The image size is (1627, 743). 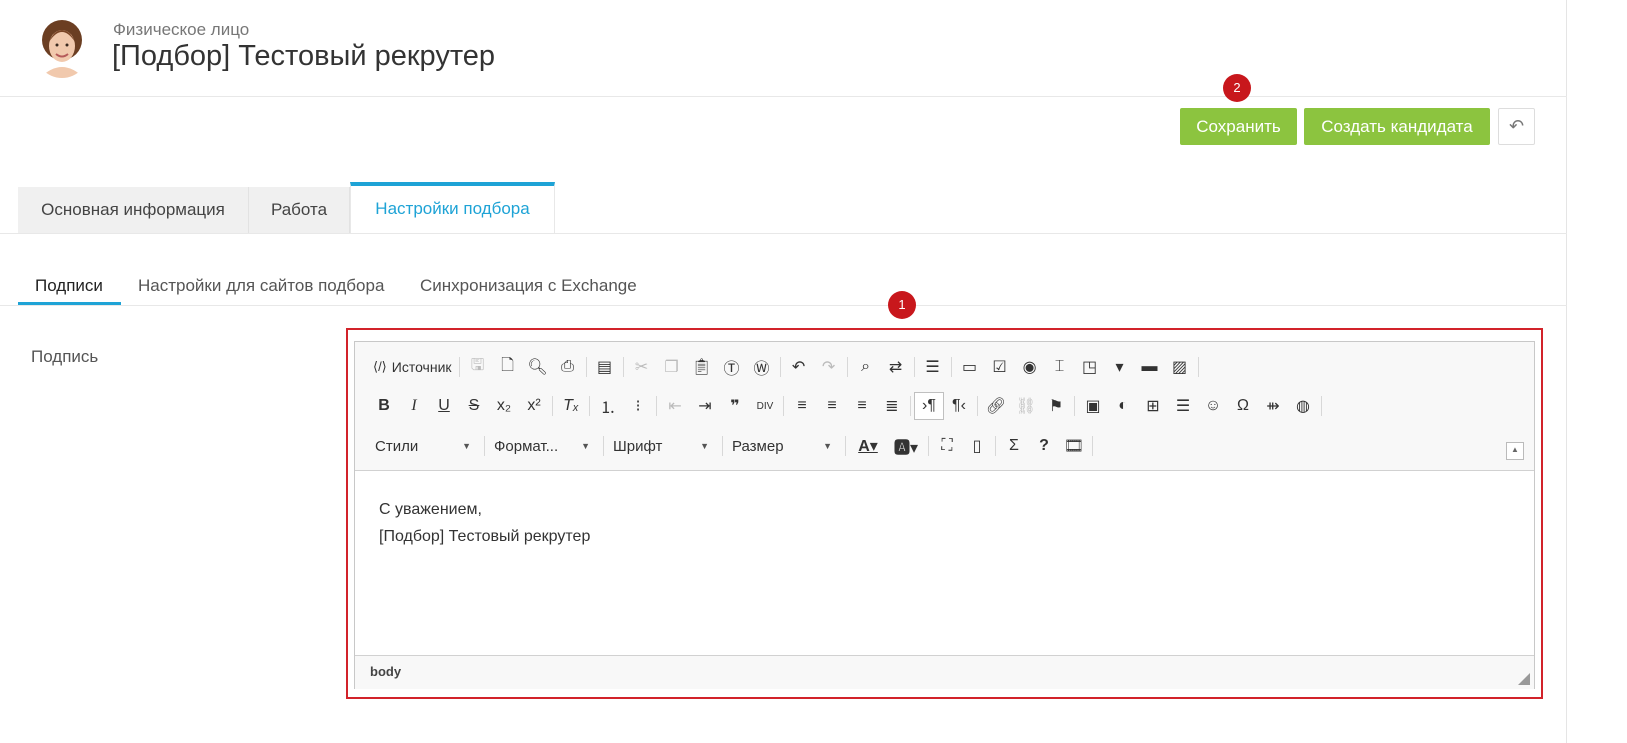 What do you see at coordinates (896, 367) in the screenshot?
I see `replace-icon: ⇄` at bounding box center [896, 367].